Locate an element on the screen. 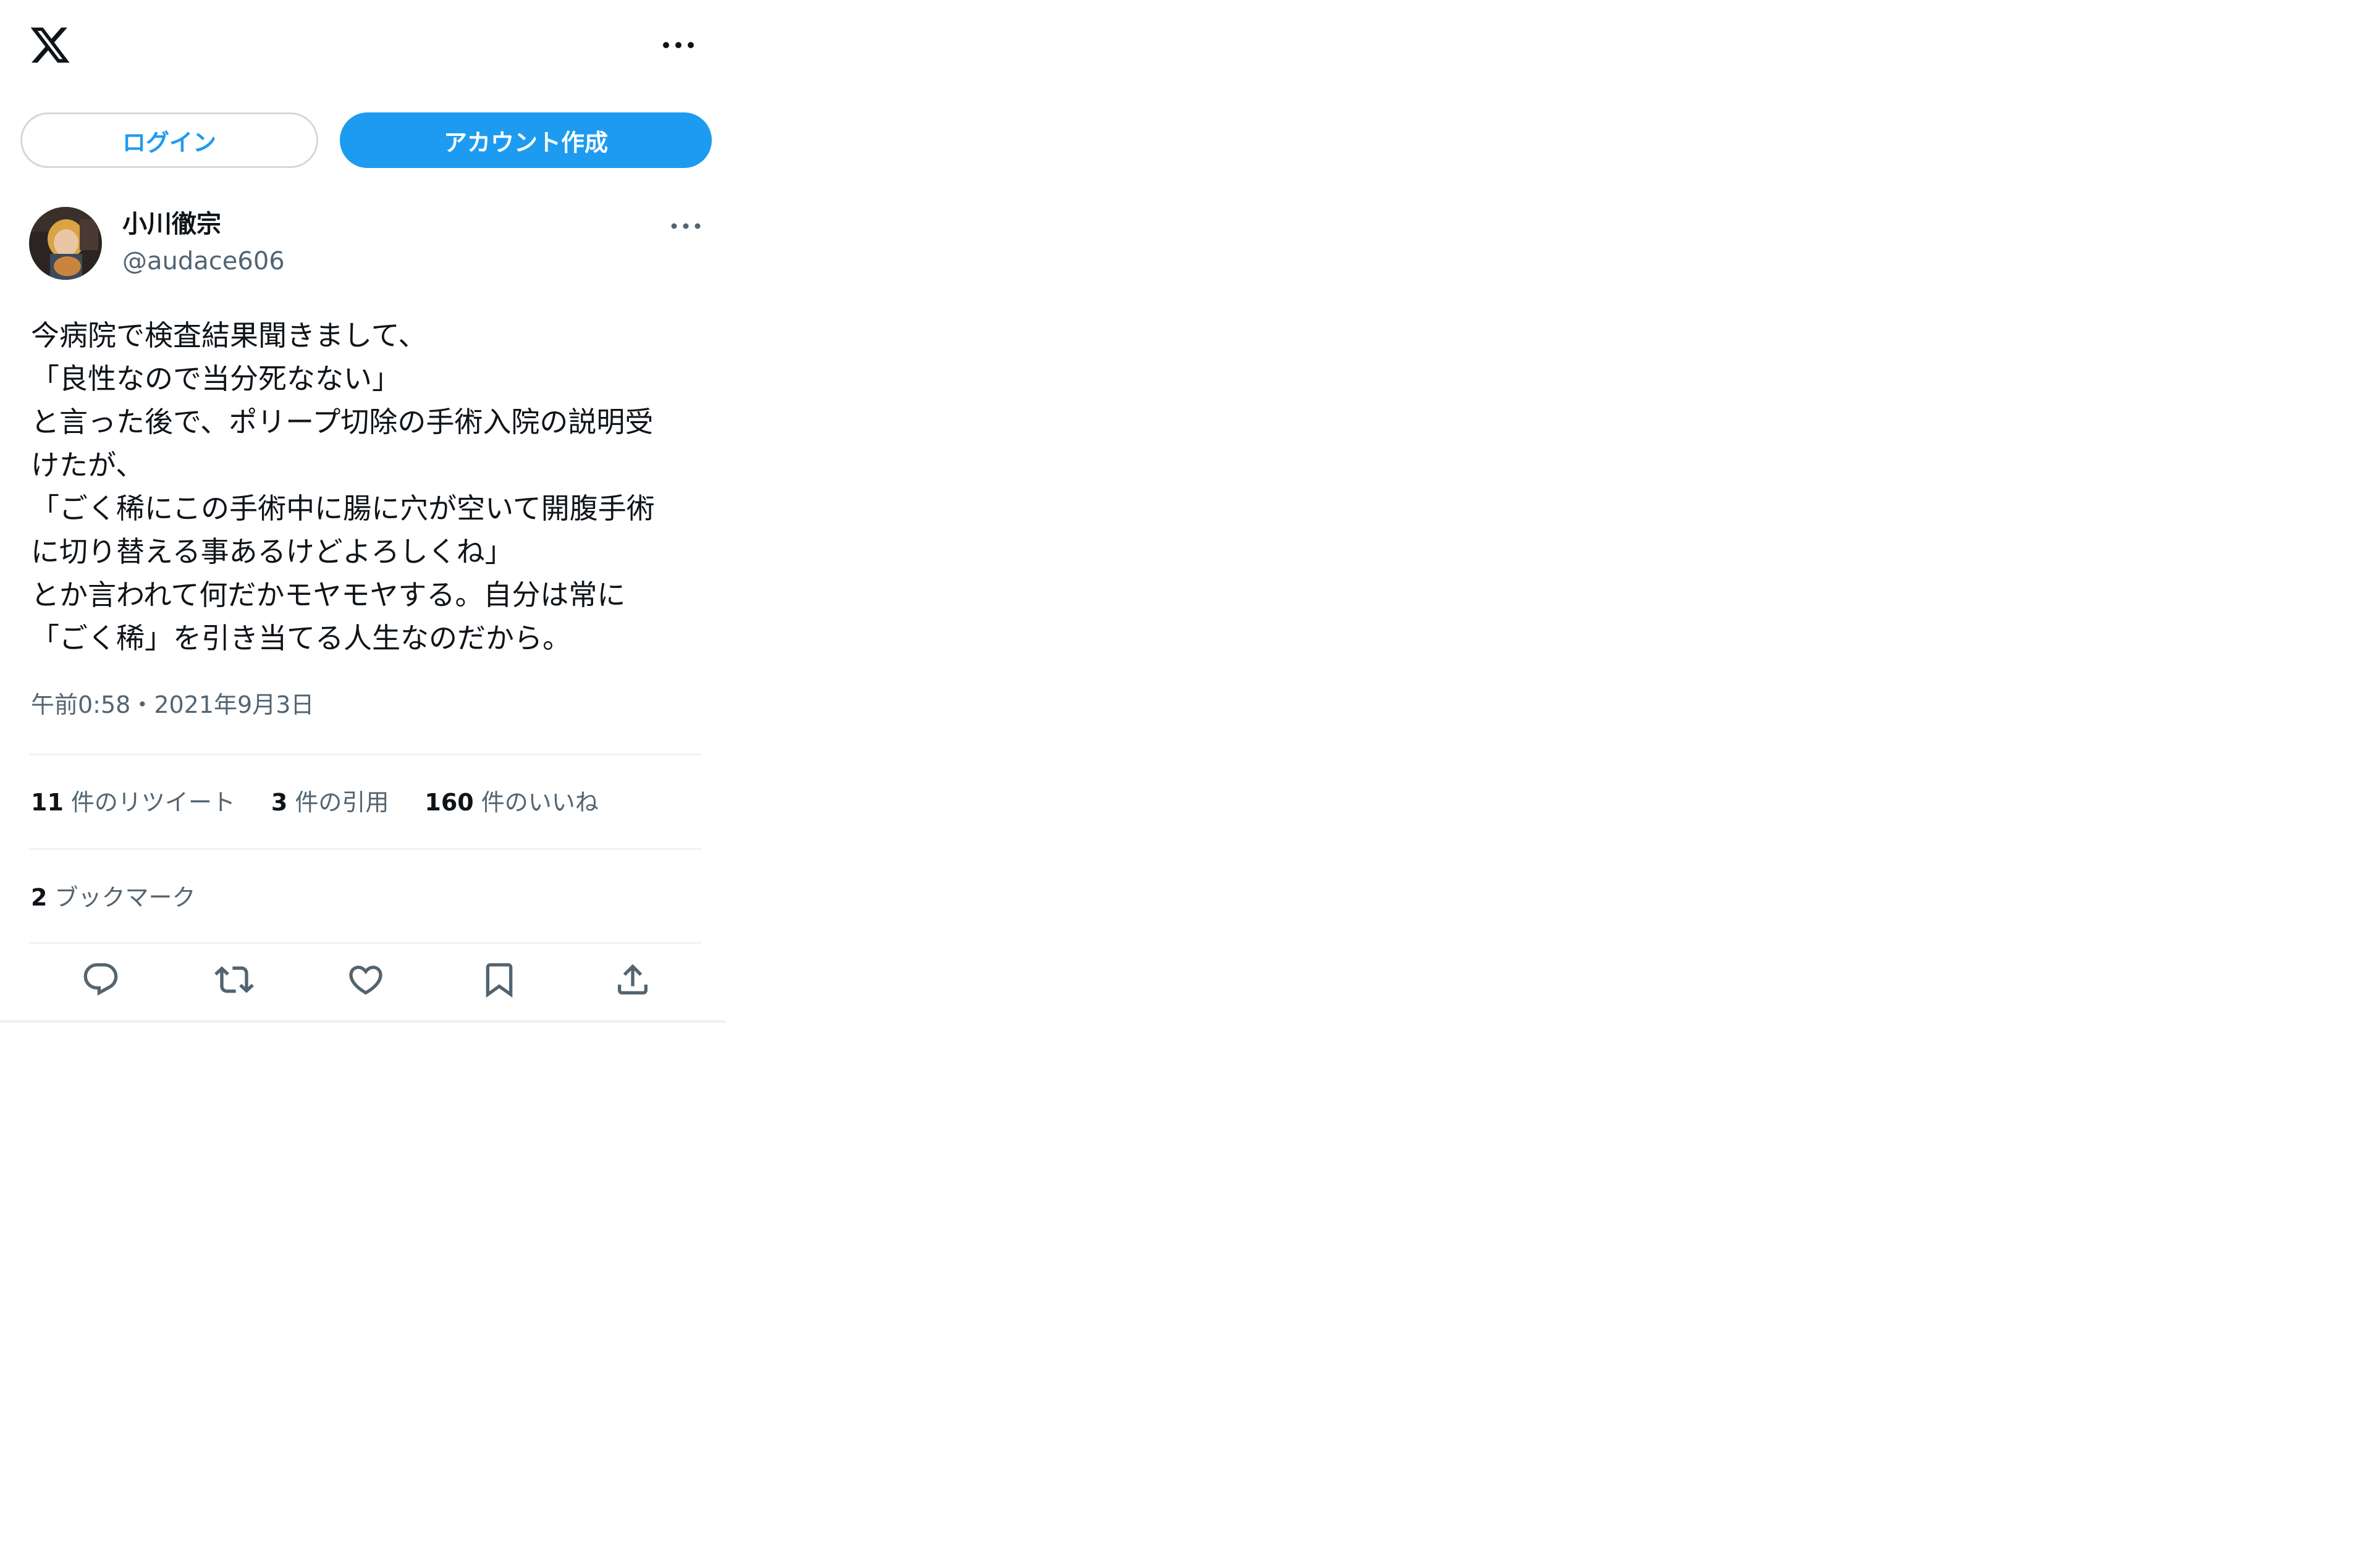  more-horizontal-icon is located at coordinates (679, 45).